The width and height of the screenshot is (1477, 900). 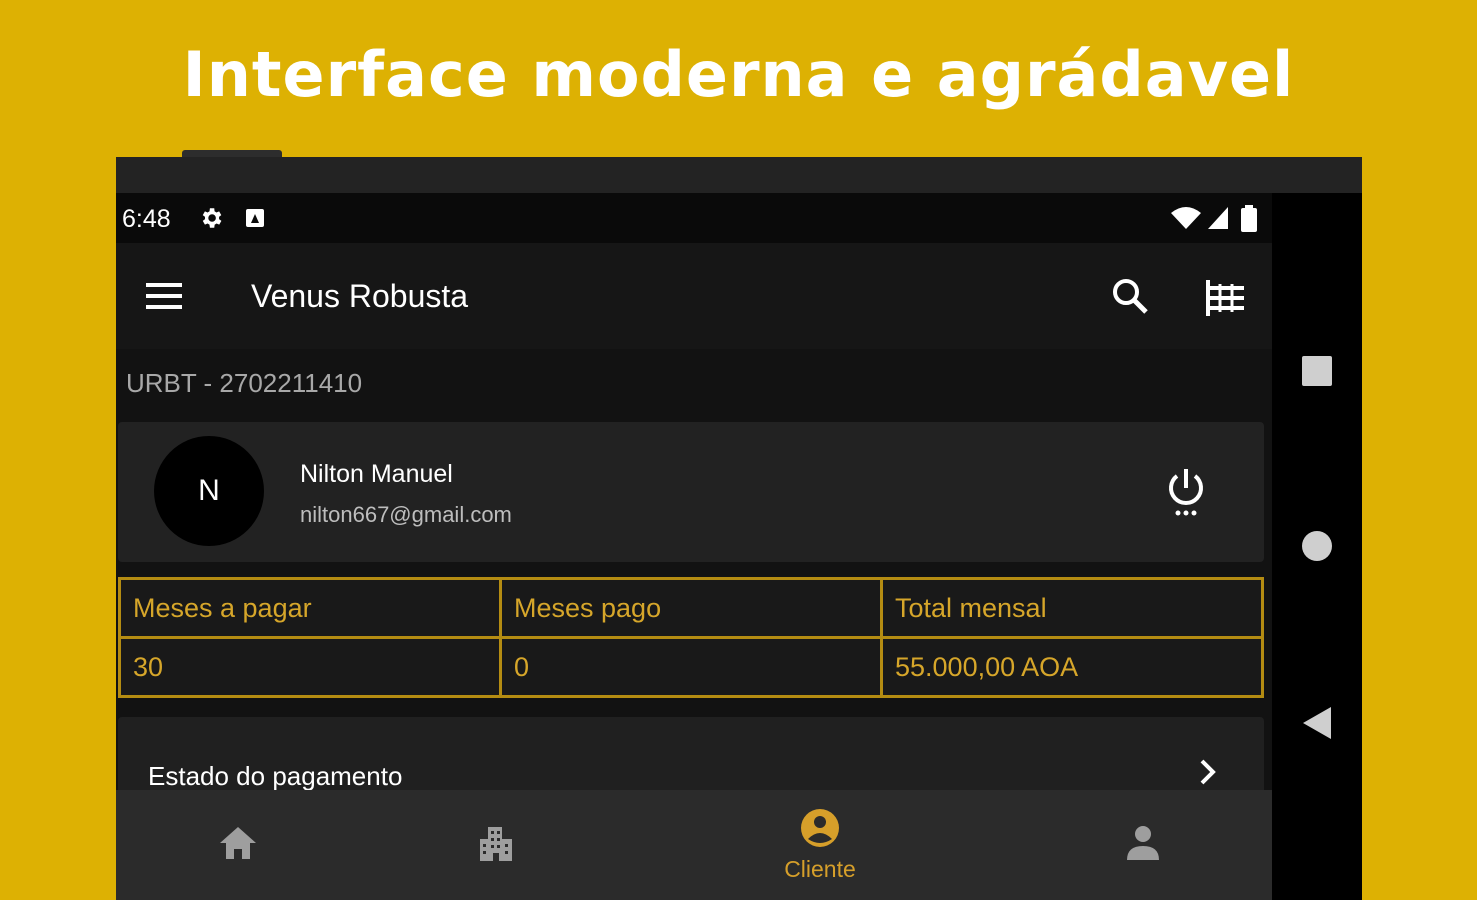 I want to click on filter-list-icon, so click(x=1225, y=300).